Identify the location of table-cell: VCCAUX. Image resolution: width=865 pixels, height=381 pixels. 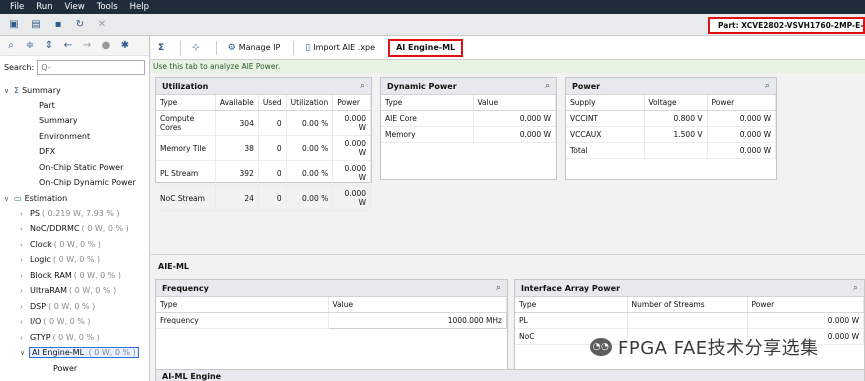
(605, 134).